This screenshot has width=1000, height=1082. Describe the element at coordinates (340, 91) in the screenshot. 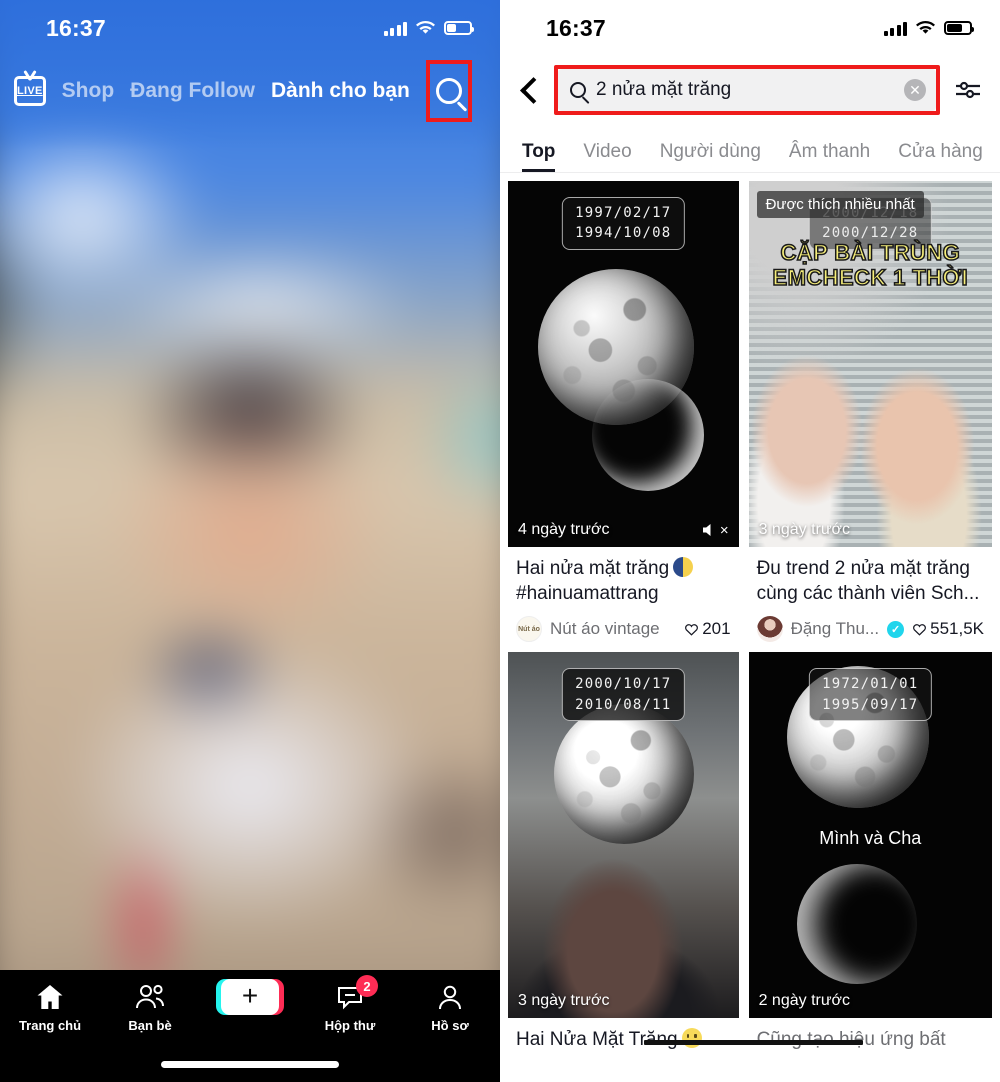

I see `nav-item-for-you: Dành cho bạn` at that location.